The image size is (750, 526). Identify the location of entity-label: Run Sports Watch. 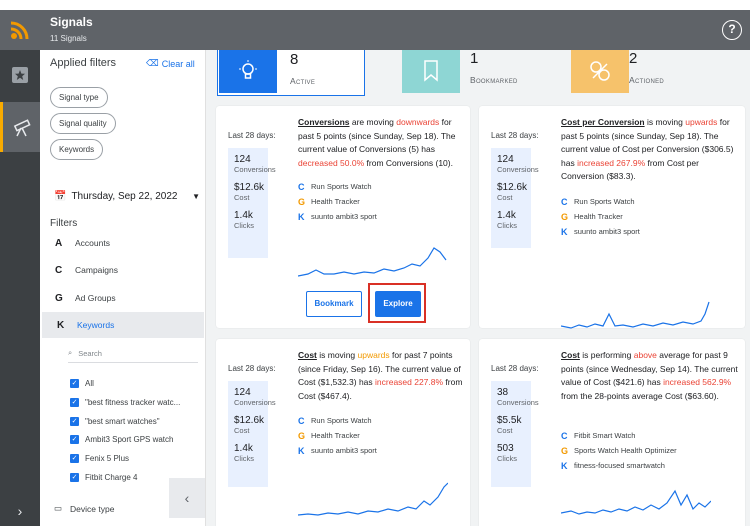
(604, 201).